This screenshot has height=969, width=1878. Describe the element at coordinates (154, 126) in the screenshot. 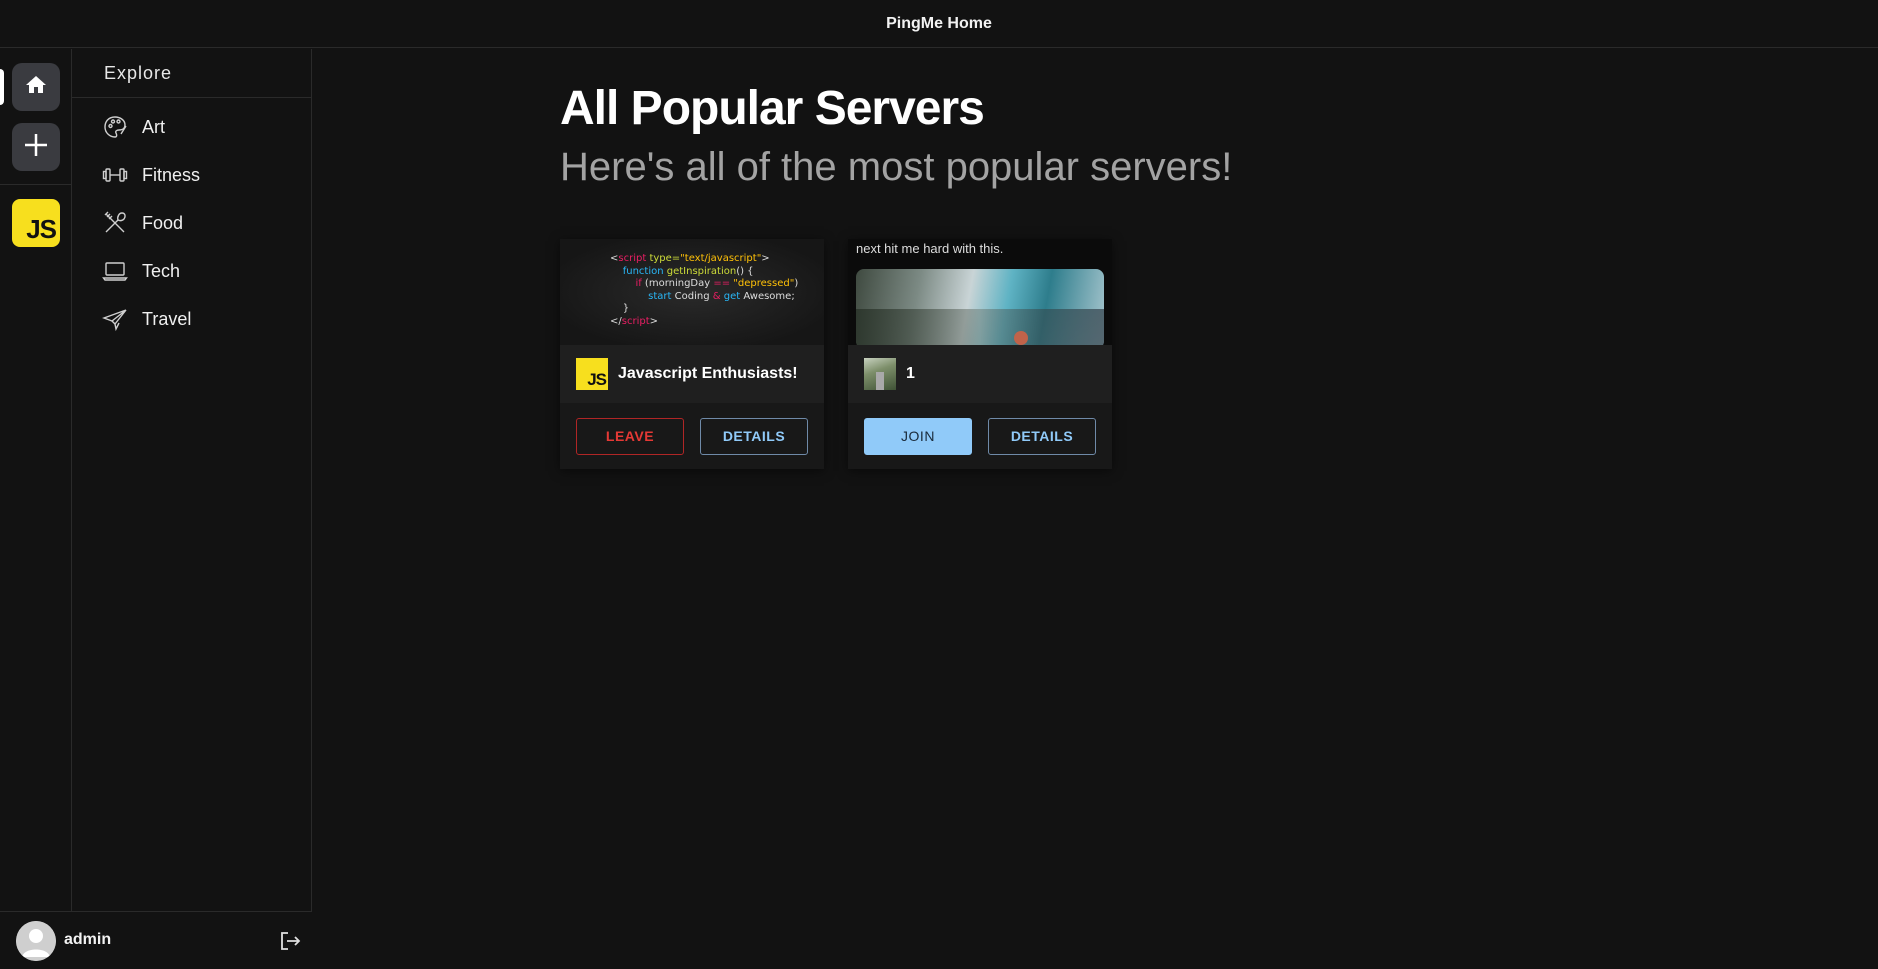

I see `sidebar-item-label: Art` at that location.